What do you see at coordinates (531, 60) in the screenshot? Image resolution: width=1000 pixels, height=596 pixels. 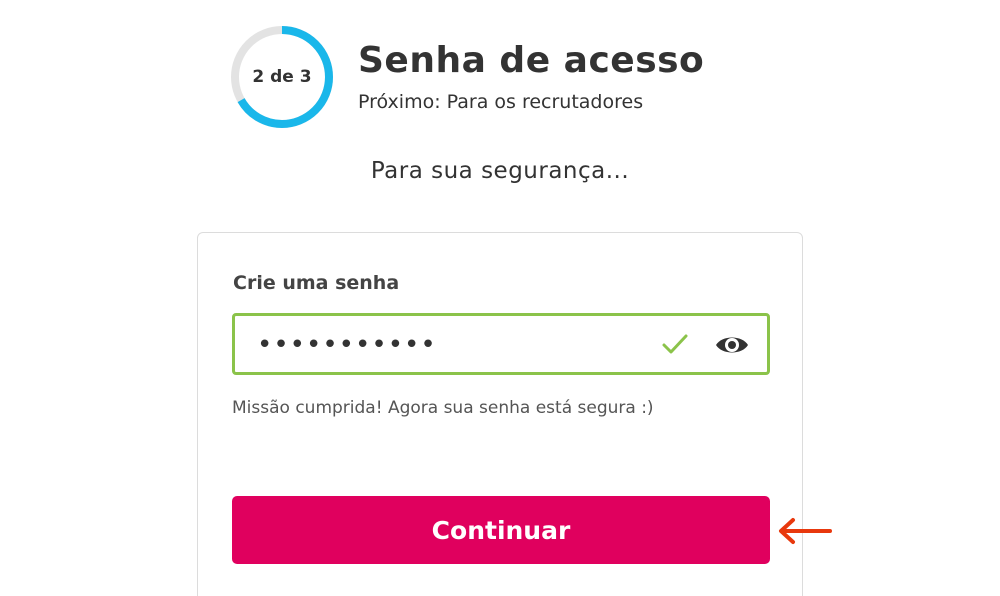 I see `page-title: Senha de acesso` at bounding box center [531, 60].